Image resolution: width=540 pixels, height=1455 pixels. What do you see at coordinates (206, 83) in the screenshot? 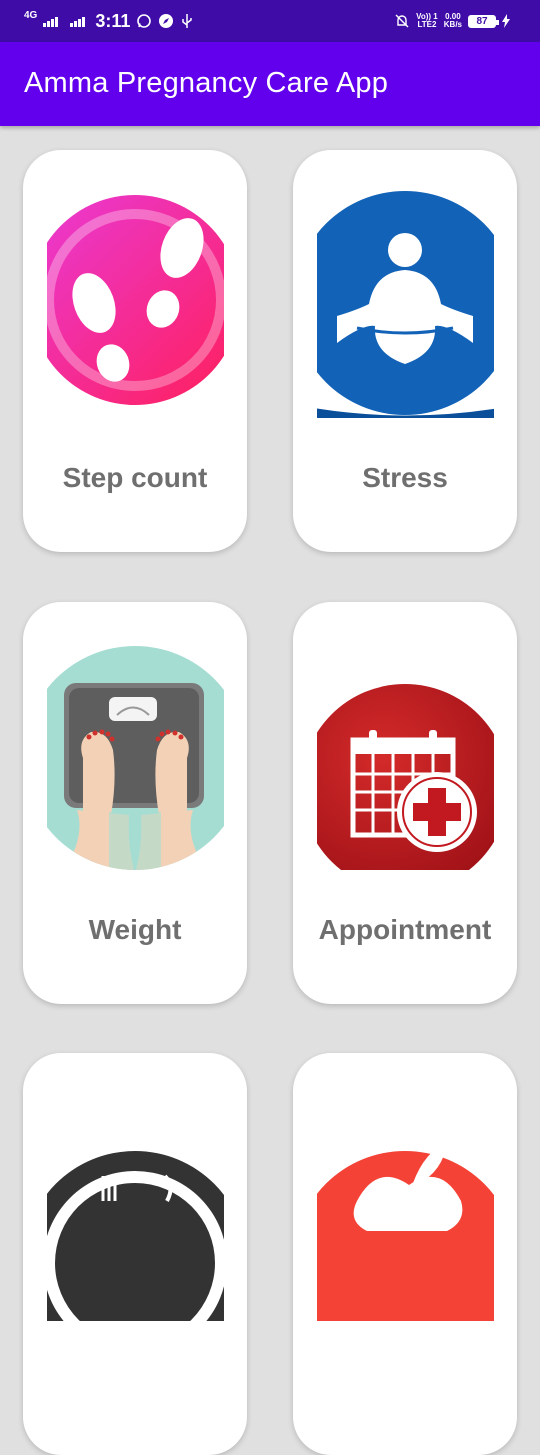
I see `page-title: Amma Pregnancy Care App` at bounding box center [206, 83].